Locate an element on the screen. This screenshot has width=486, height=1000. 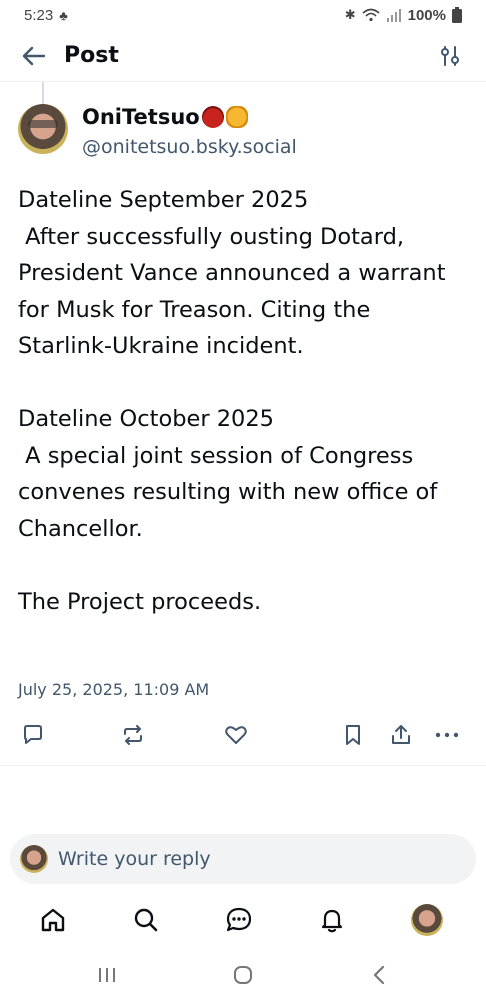
status-bar: 5:23 ♣ ✱ 100% is located at coordinates (243, 15).